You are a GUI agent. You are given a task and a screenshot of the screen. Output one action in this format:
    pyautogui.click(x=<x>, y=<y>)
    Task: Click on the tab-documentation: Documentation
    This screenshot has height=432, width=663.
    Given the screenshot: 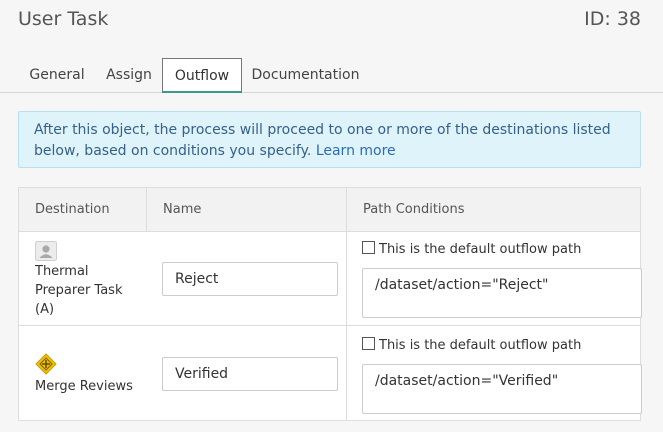 What is the action you would take?
    pyautogui.click(x=305, y=75)
    